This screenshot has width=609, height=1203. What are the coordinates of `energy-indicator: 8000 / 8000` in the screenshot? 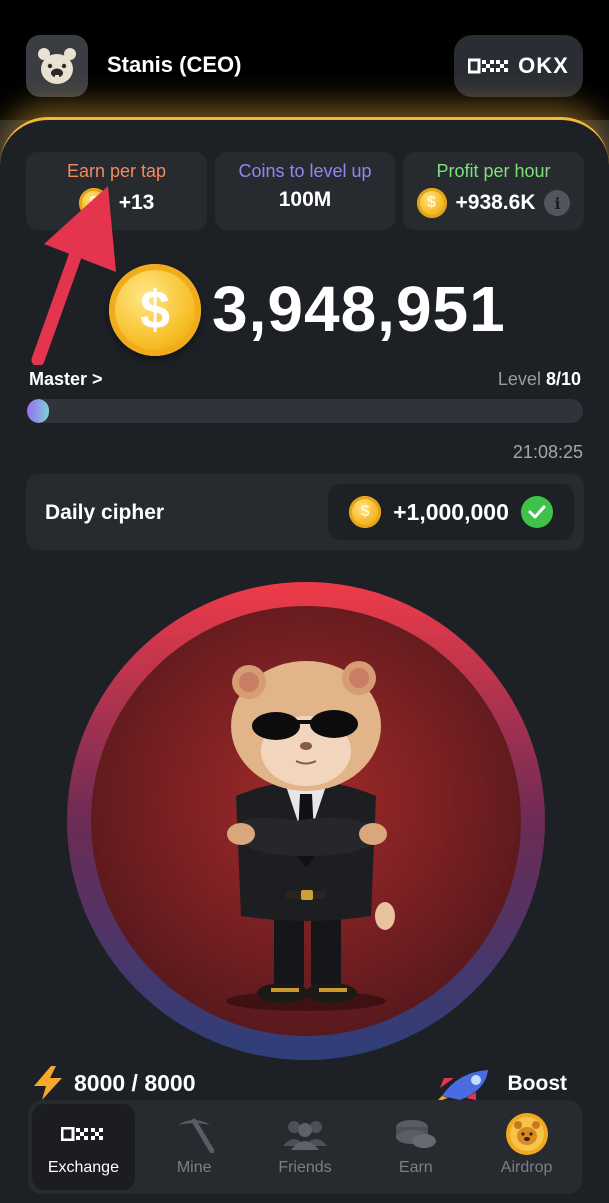 It's located at (114, 1083).